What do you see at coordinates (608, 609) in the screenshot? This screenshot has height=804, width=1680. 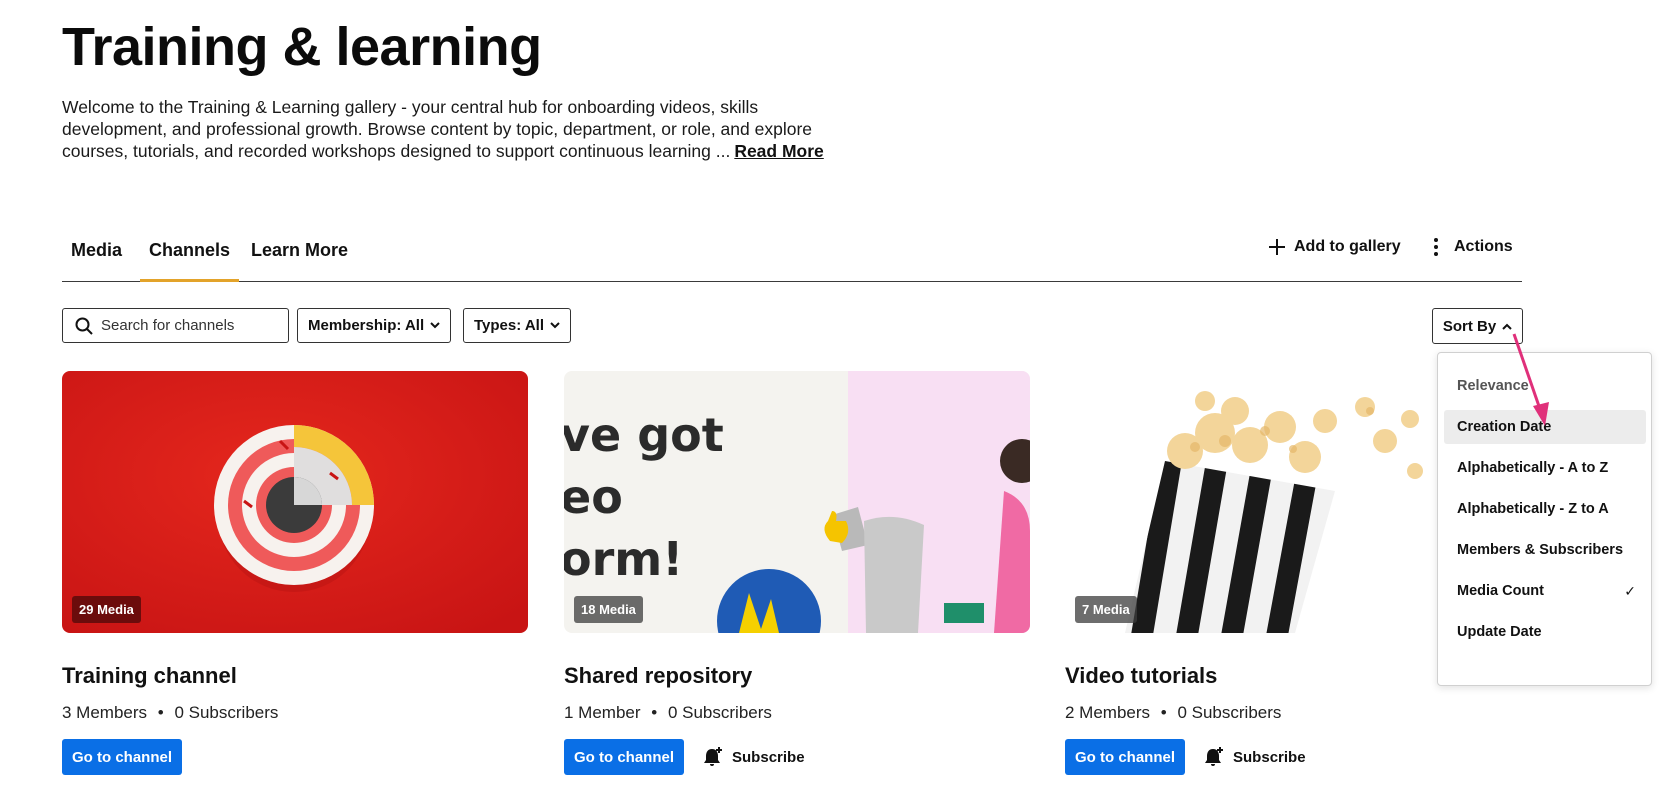 I see `media-count-badge: 18 Media` at bounding box center [608, 609].